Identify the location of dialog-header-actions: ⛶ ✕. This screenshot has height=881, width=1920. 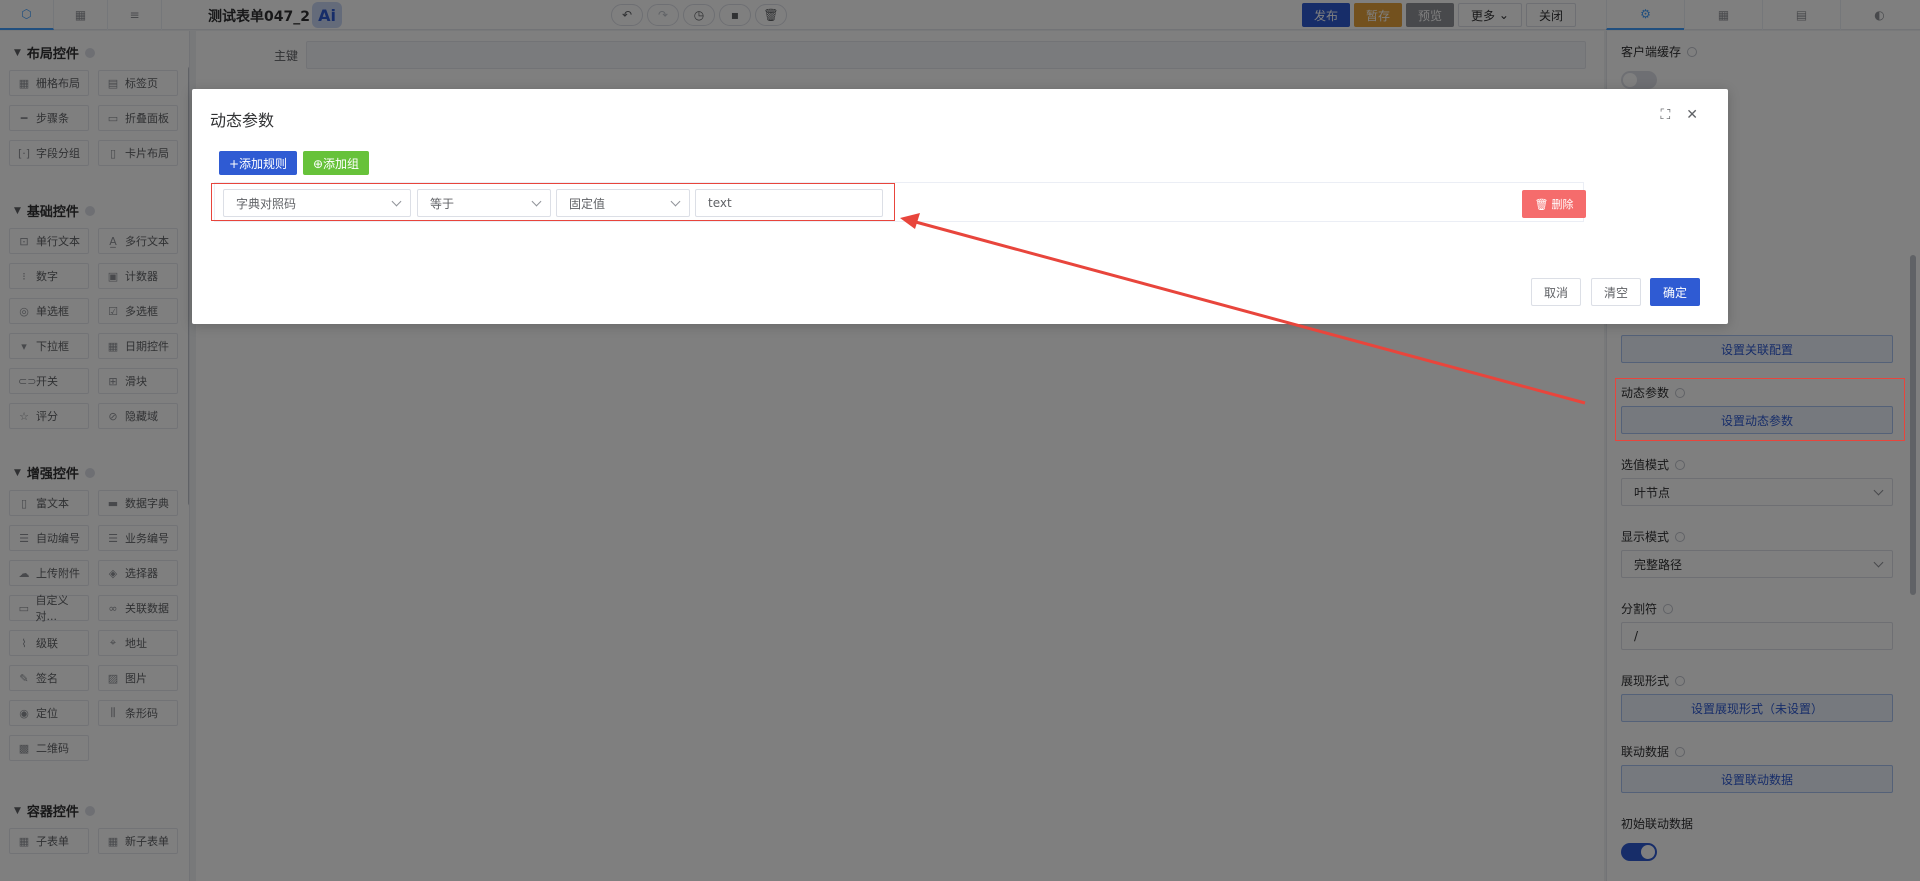
(1679, 115).